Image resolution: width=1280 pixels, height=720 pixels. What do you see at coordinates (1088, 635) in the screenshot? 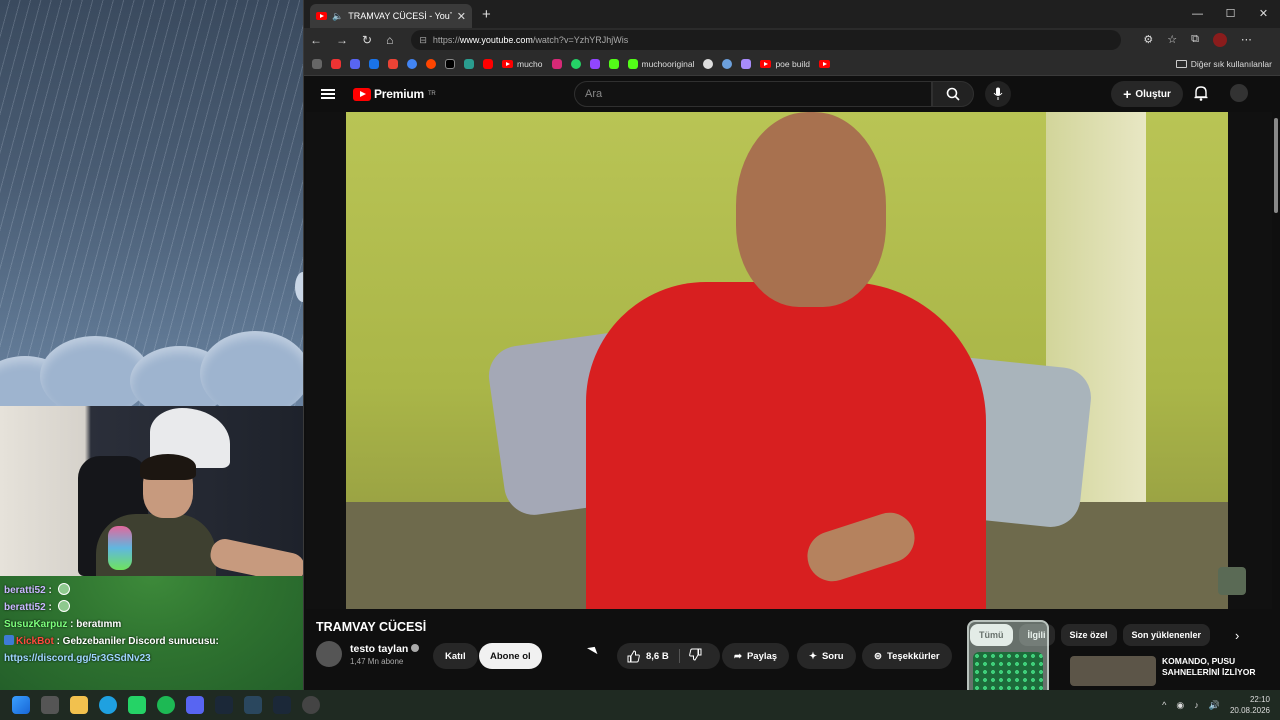
I see `chip-for-you: Size özel` at bounding box center [1088, 635].